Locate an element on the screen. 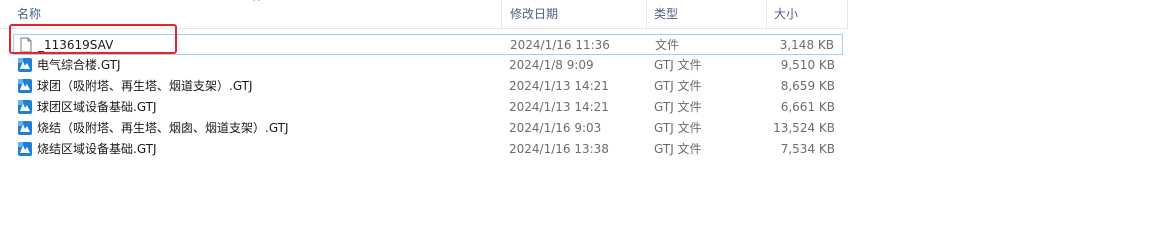 The width and height of the screenshot is (1167, 240). file-date: 2024/1/16 13:38 is located at coordinates (559, 149).